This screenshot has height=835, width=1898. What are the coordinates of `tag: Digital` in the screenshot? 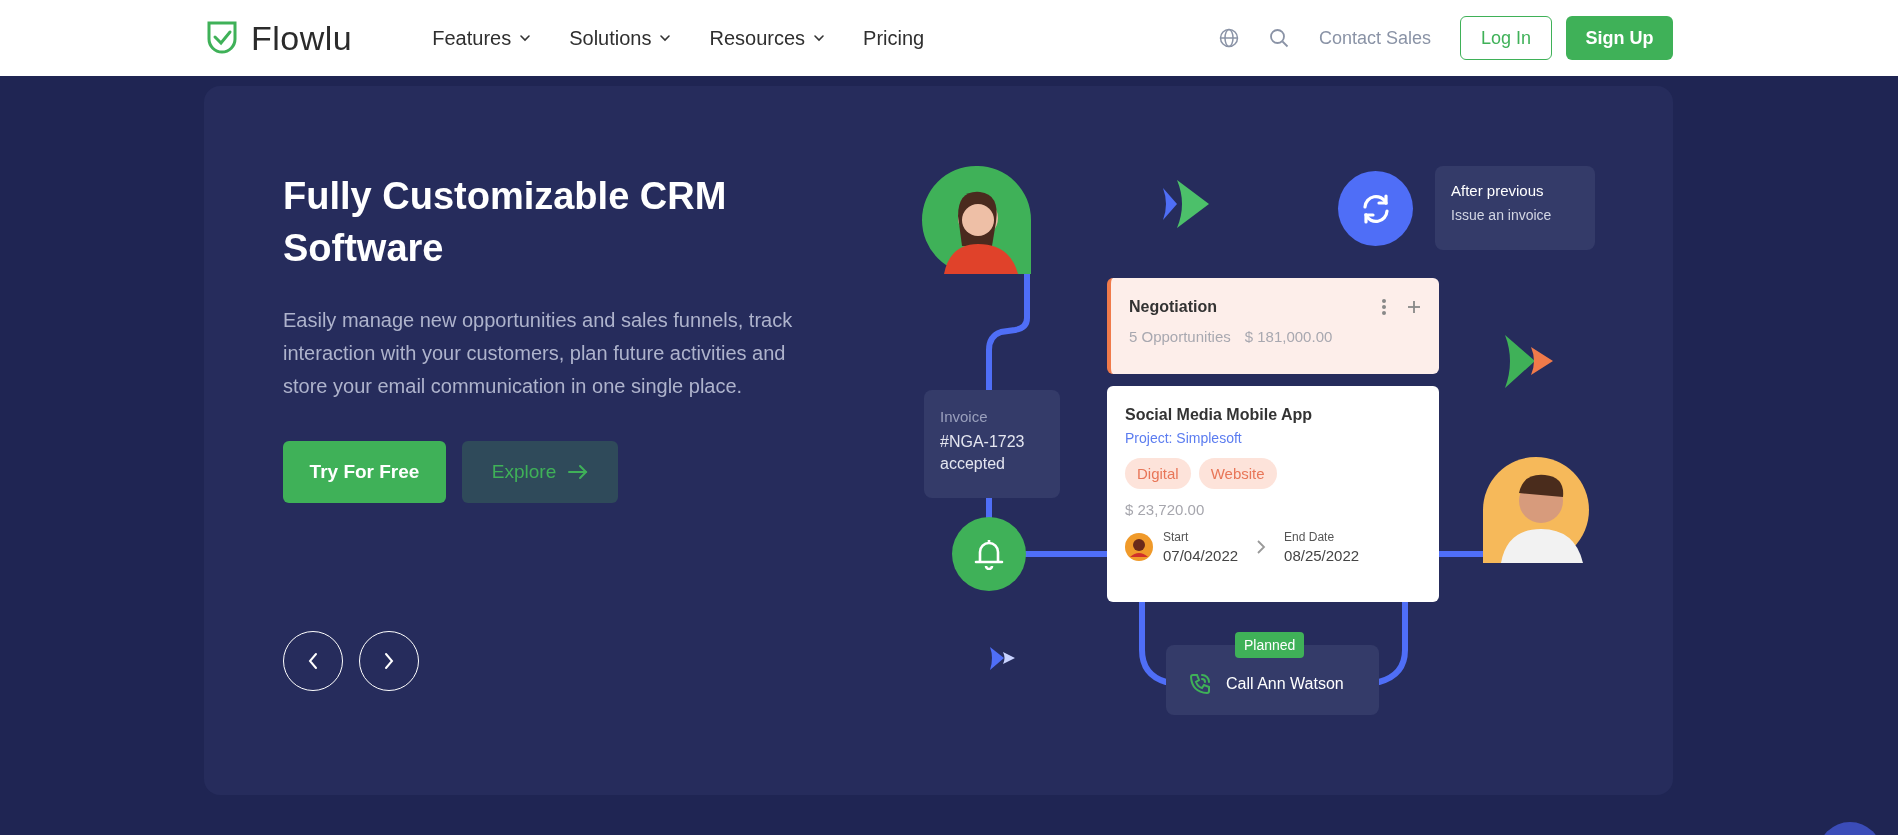 It's located at (1158, 473).